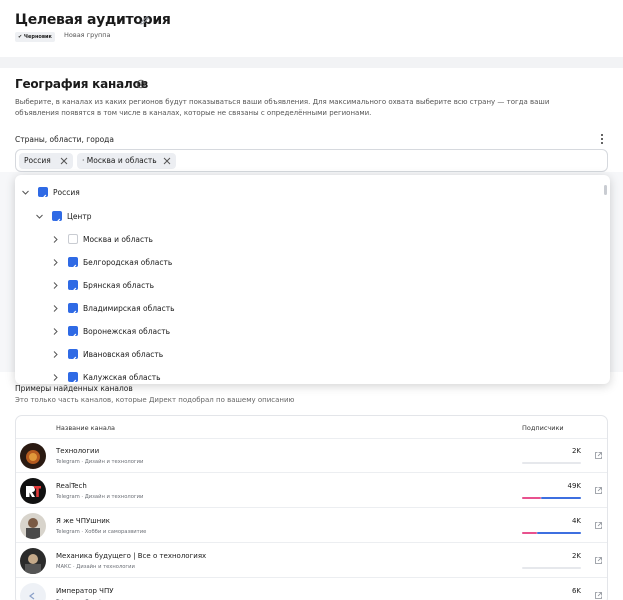 The width and height of the screenshot is (623, 600). I want to click on tree-item-label: Россия, so click(66, 192).